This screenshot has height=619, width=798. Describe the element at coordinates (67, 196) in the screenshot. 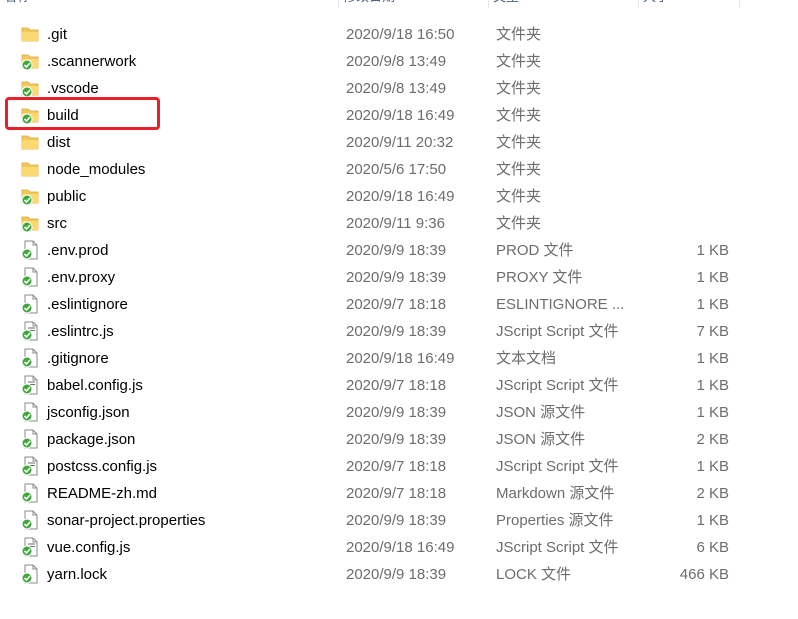

I see `file-name: public` at that location.